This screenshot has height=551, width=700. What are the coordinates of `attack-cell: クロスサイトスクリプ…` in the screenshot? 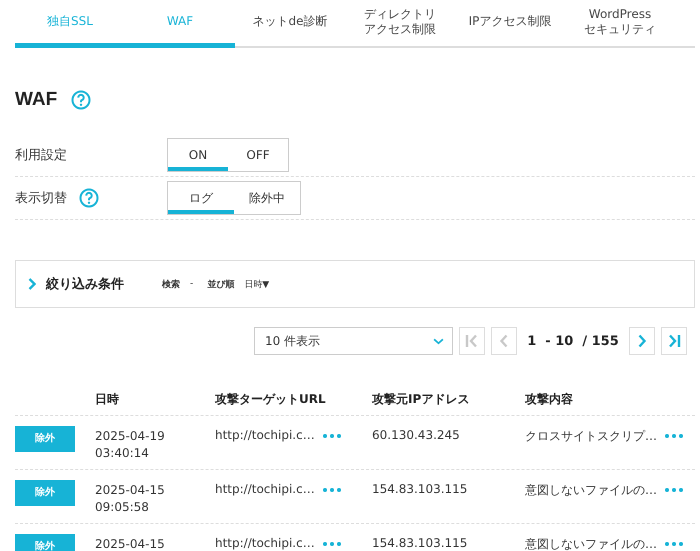 It's located at (591, 436).